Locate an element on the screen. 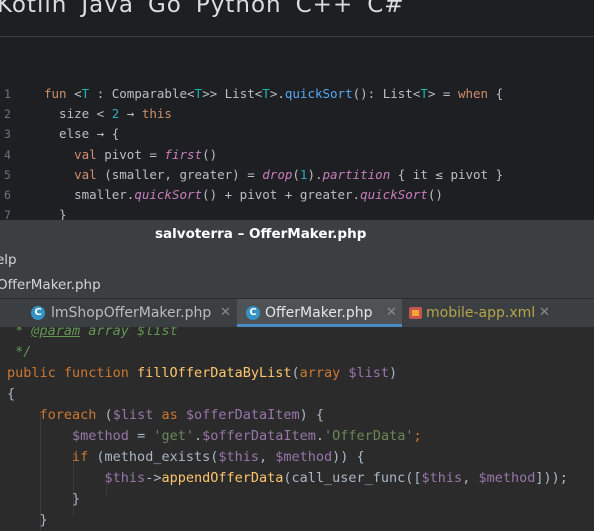 The image size is (594, 531). code-token: (call_user_func([ is located at coordinates (352, 478).